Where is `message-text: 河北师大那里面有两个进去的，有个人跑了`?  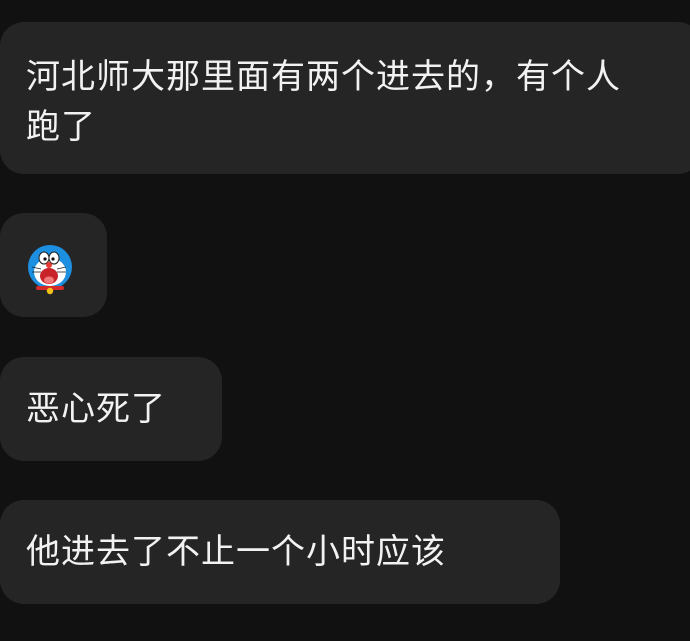
message-text: 河北师大那里面有两个进去的，有个人跑了 is located at coordinates (323, 102).